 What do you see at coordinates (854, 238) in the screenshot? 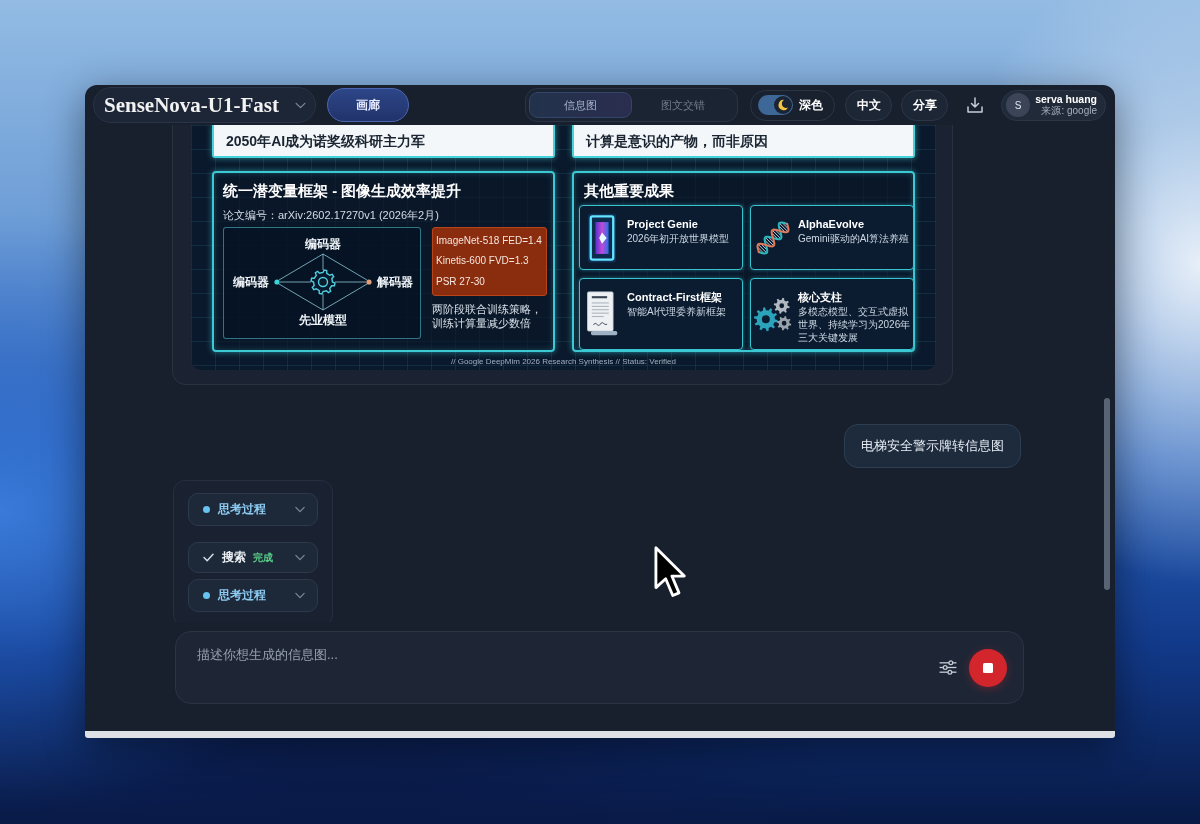
I see `card-description: Gemini驱动的AI算法养殖` at bounding box center [854, 238].